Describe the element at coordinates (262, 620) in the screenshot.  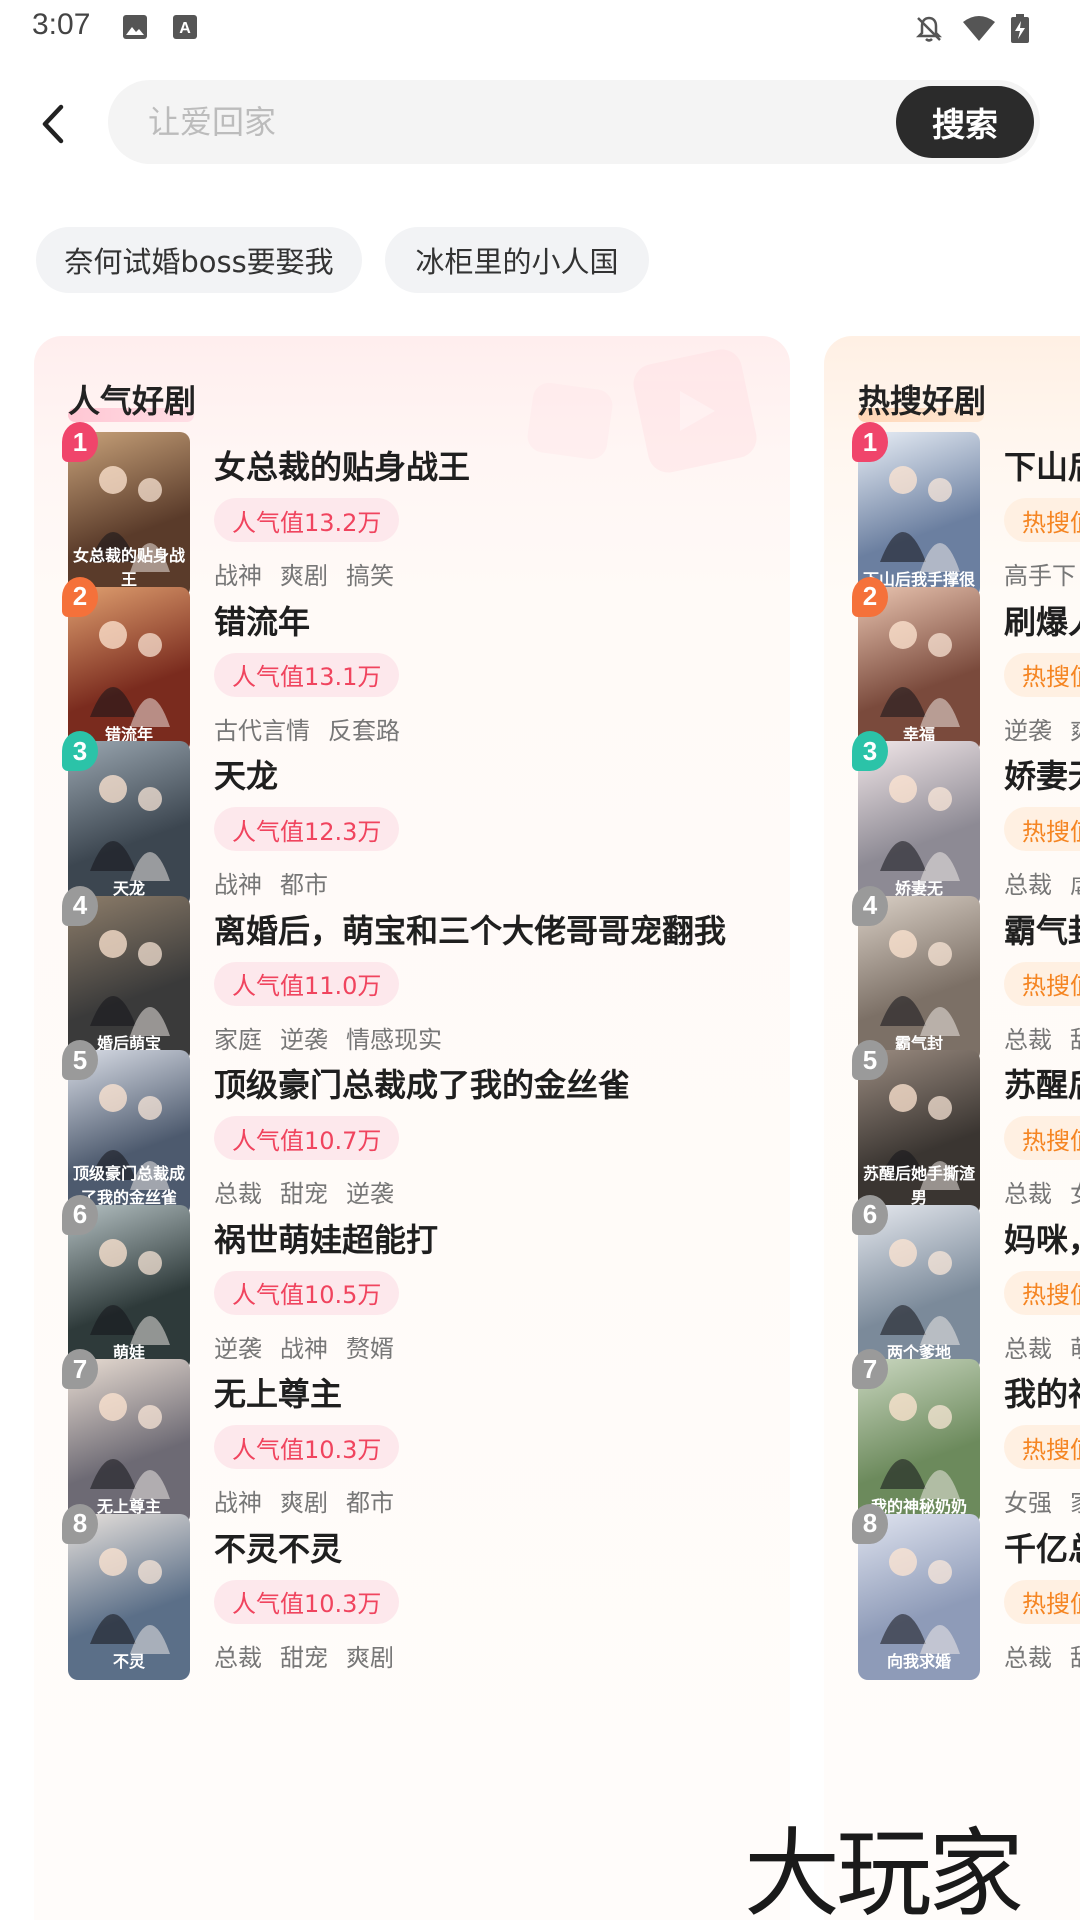
I see `drama-title: 错流年` at that location.